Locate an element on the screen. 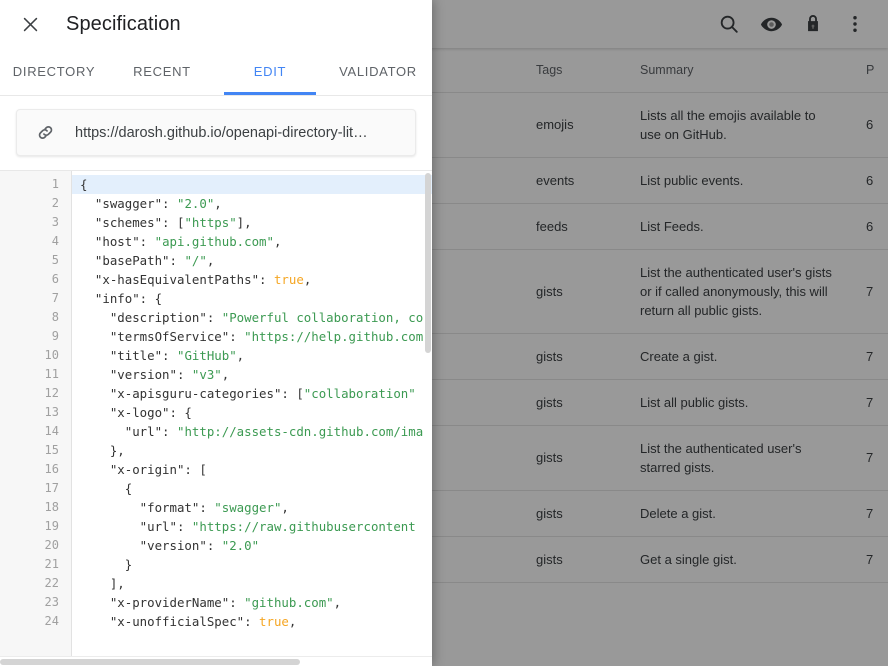 The height and width of the screenshot is (666, 888). line-number: 15 is located at coordinates (51, 450).